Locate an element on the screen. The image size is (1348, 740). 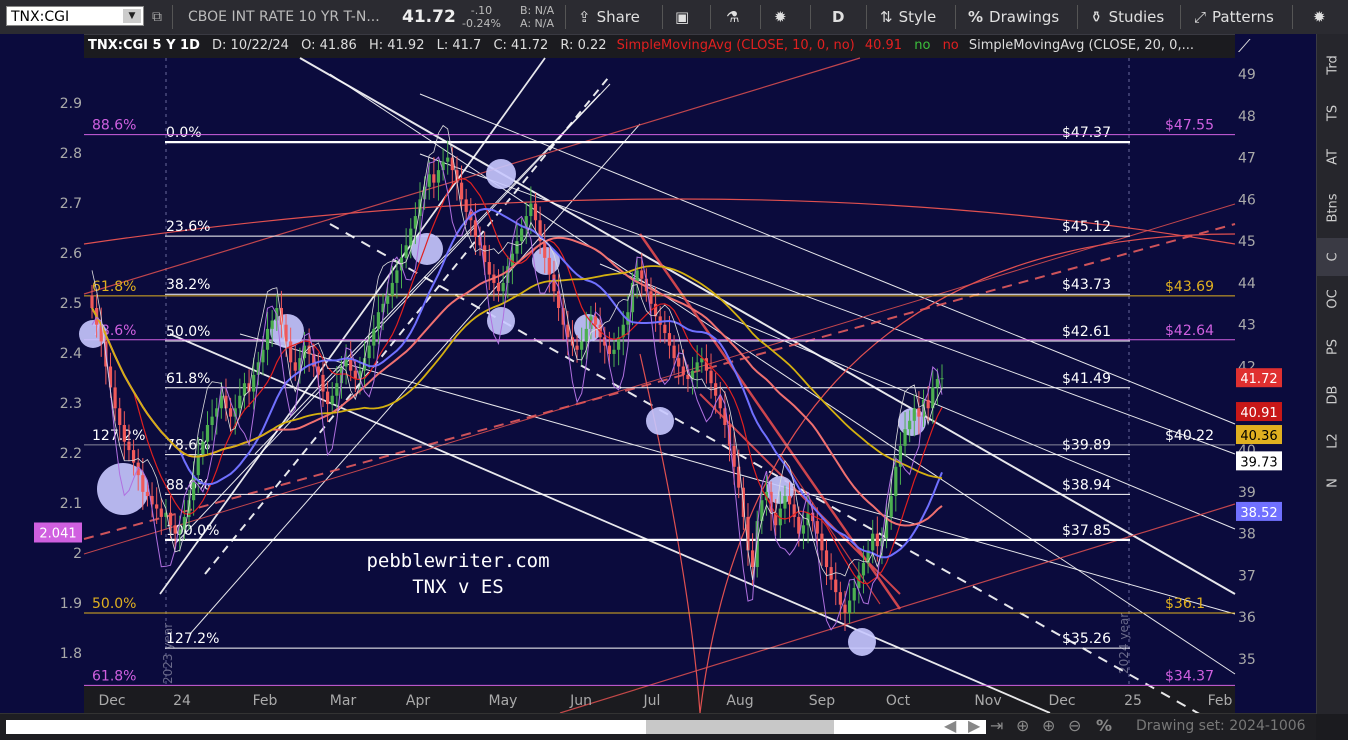
left-axis-tick: 2.9 is located at coordinates (71, 104).